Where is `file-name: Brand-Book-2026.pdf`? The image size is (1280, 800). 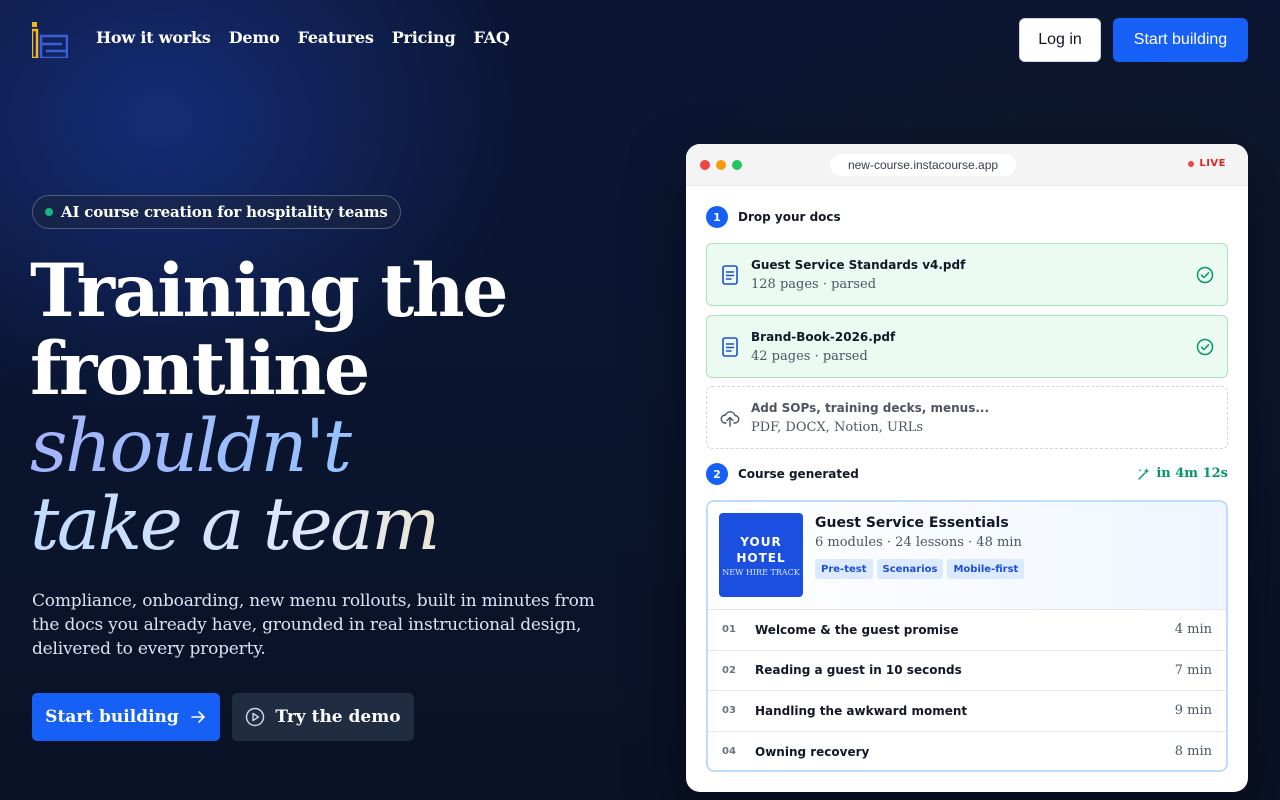 file-name: Brand-Book-2026.pdf is located at coordinates (823, 337).